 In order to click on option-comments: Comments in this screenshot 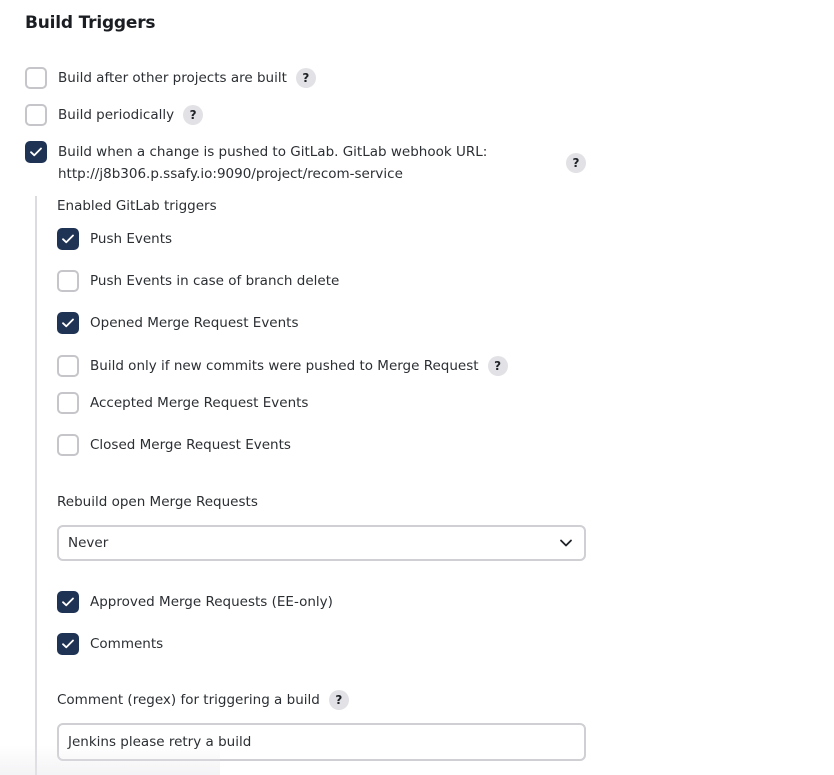, I will do `click(110, 644)`.